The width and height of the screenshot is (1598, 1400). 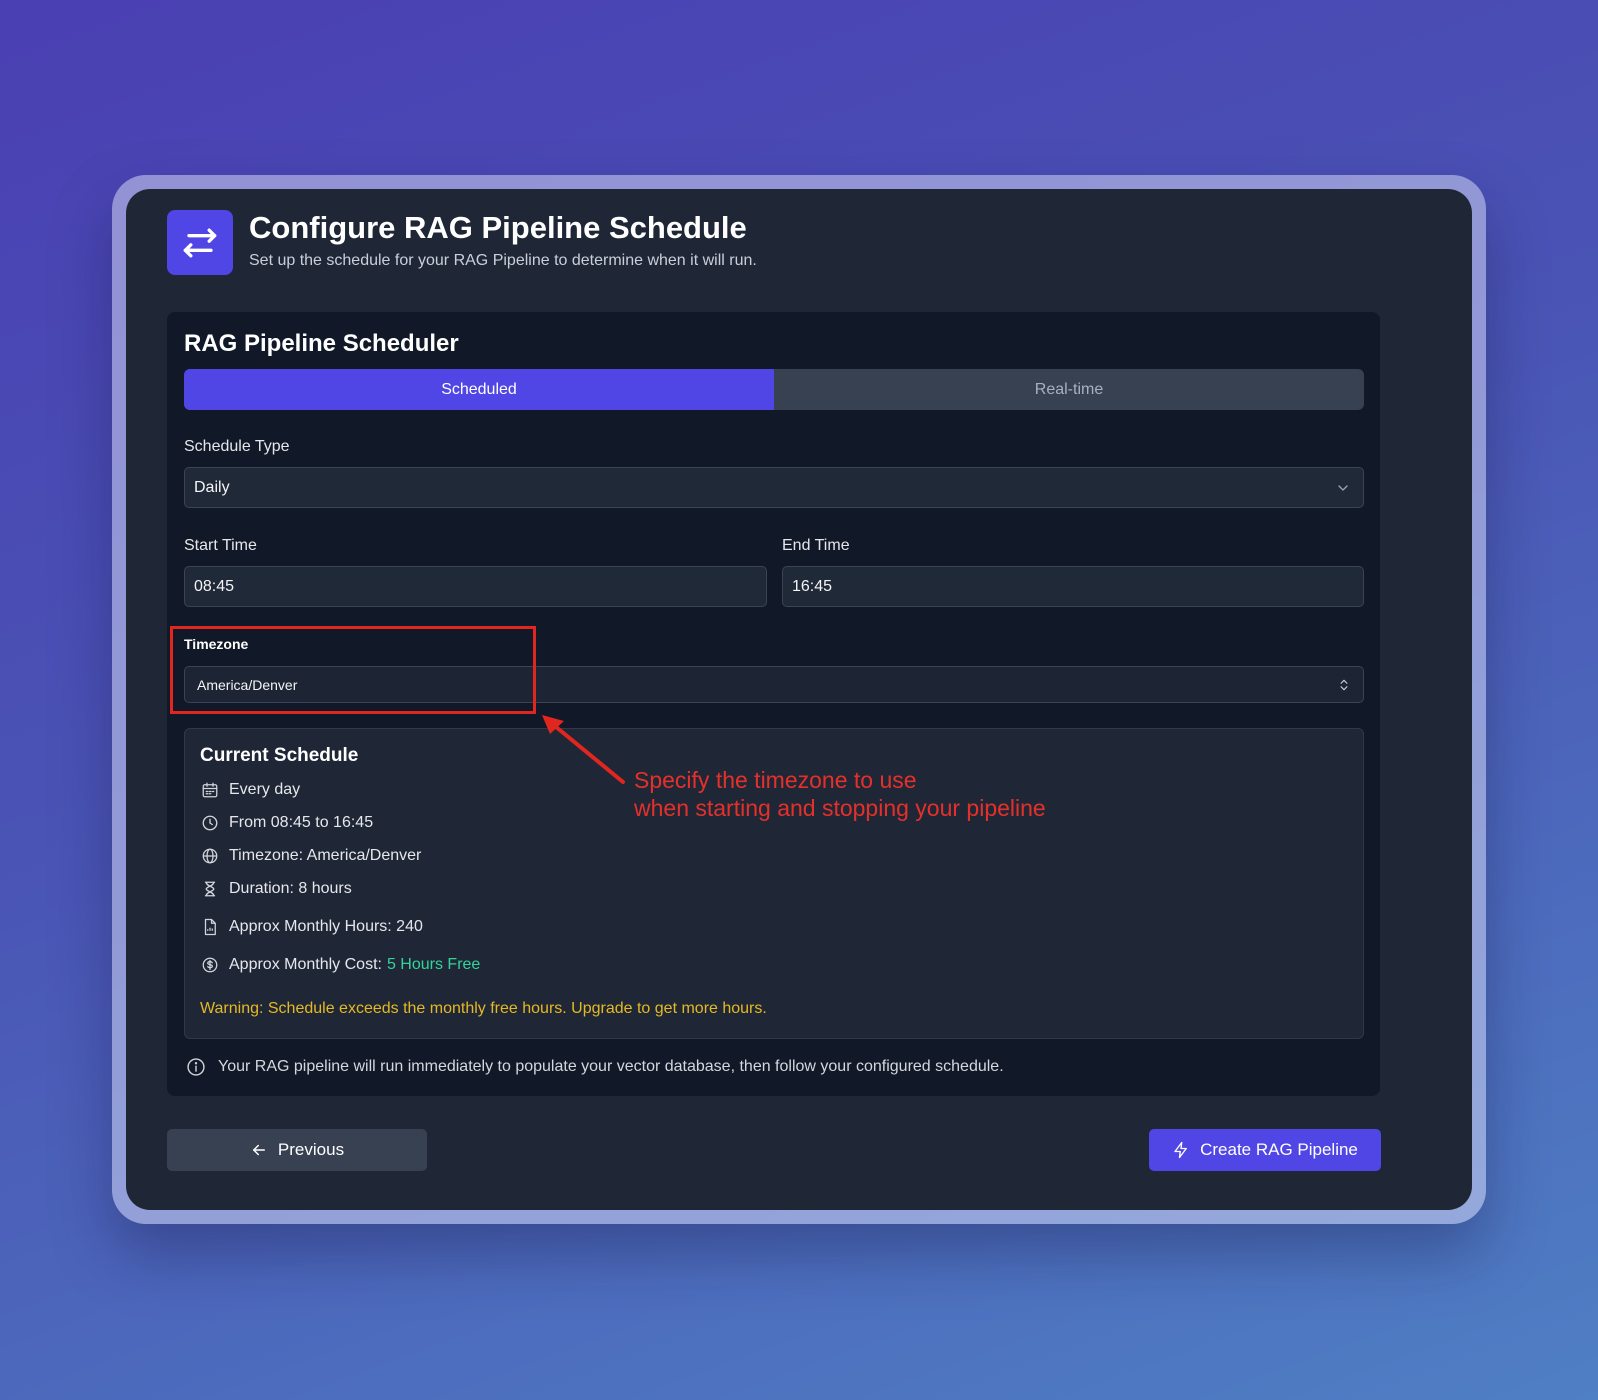 I want to click on cost-free-value: 5 Hours Free, so click(x=433, y=964).